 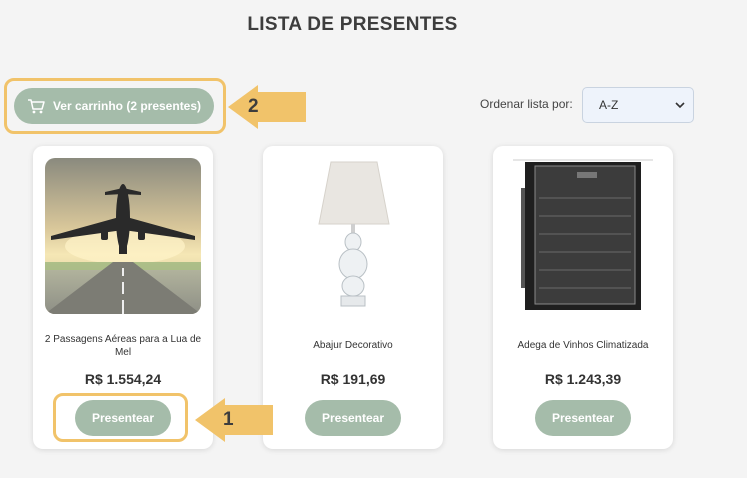 I want to click on lamp-image, so click(x=353, y=236).